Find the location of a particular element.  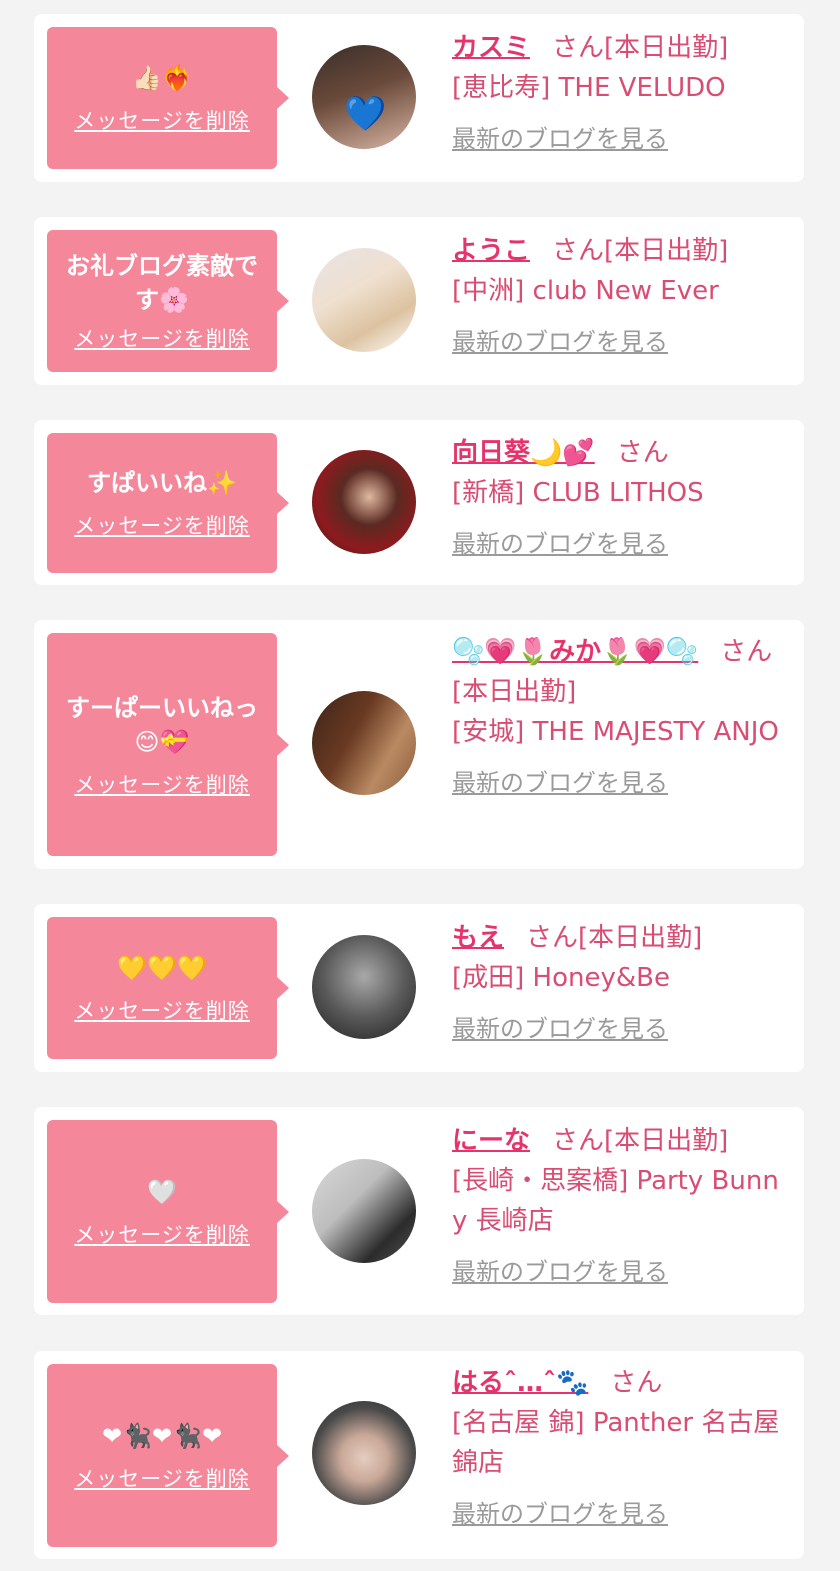

message-text: お礼ブログ素敵です🌸 is located at coordinates (162, 283).